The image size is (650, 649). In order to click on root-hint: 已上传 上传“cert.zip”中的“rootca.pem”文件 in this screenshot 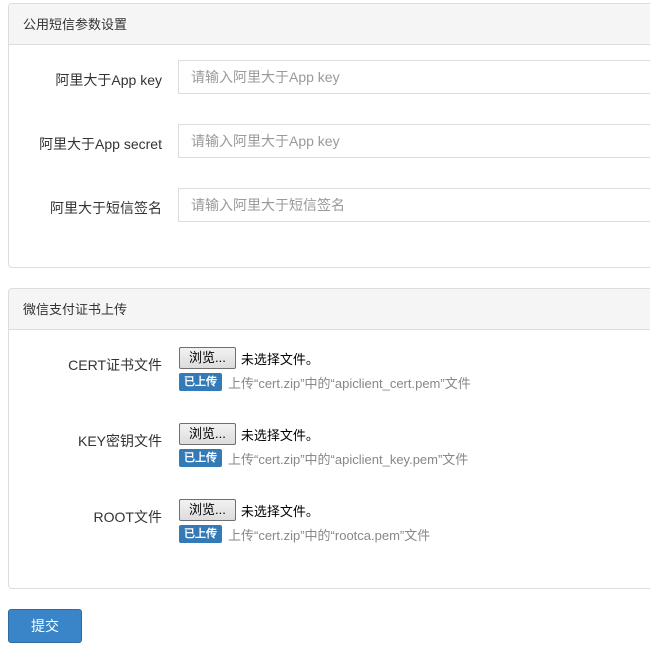, I will do `click(304, 534)`.